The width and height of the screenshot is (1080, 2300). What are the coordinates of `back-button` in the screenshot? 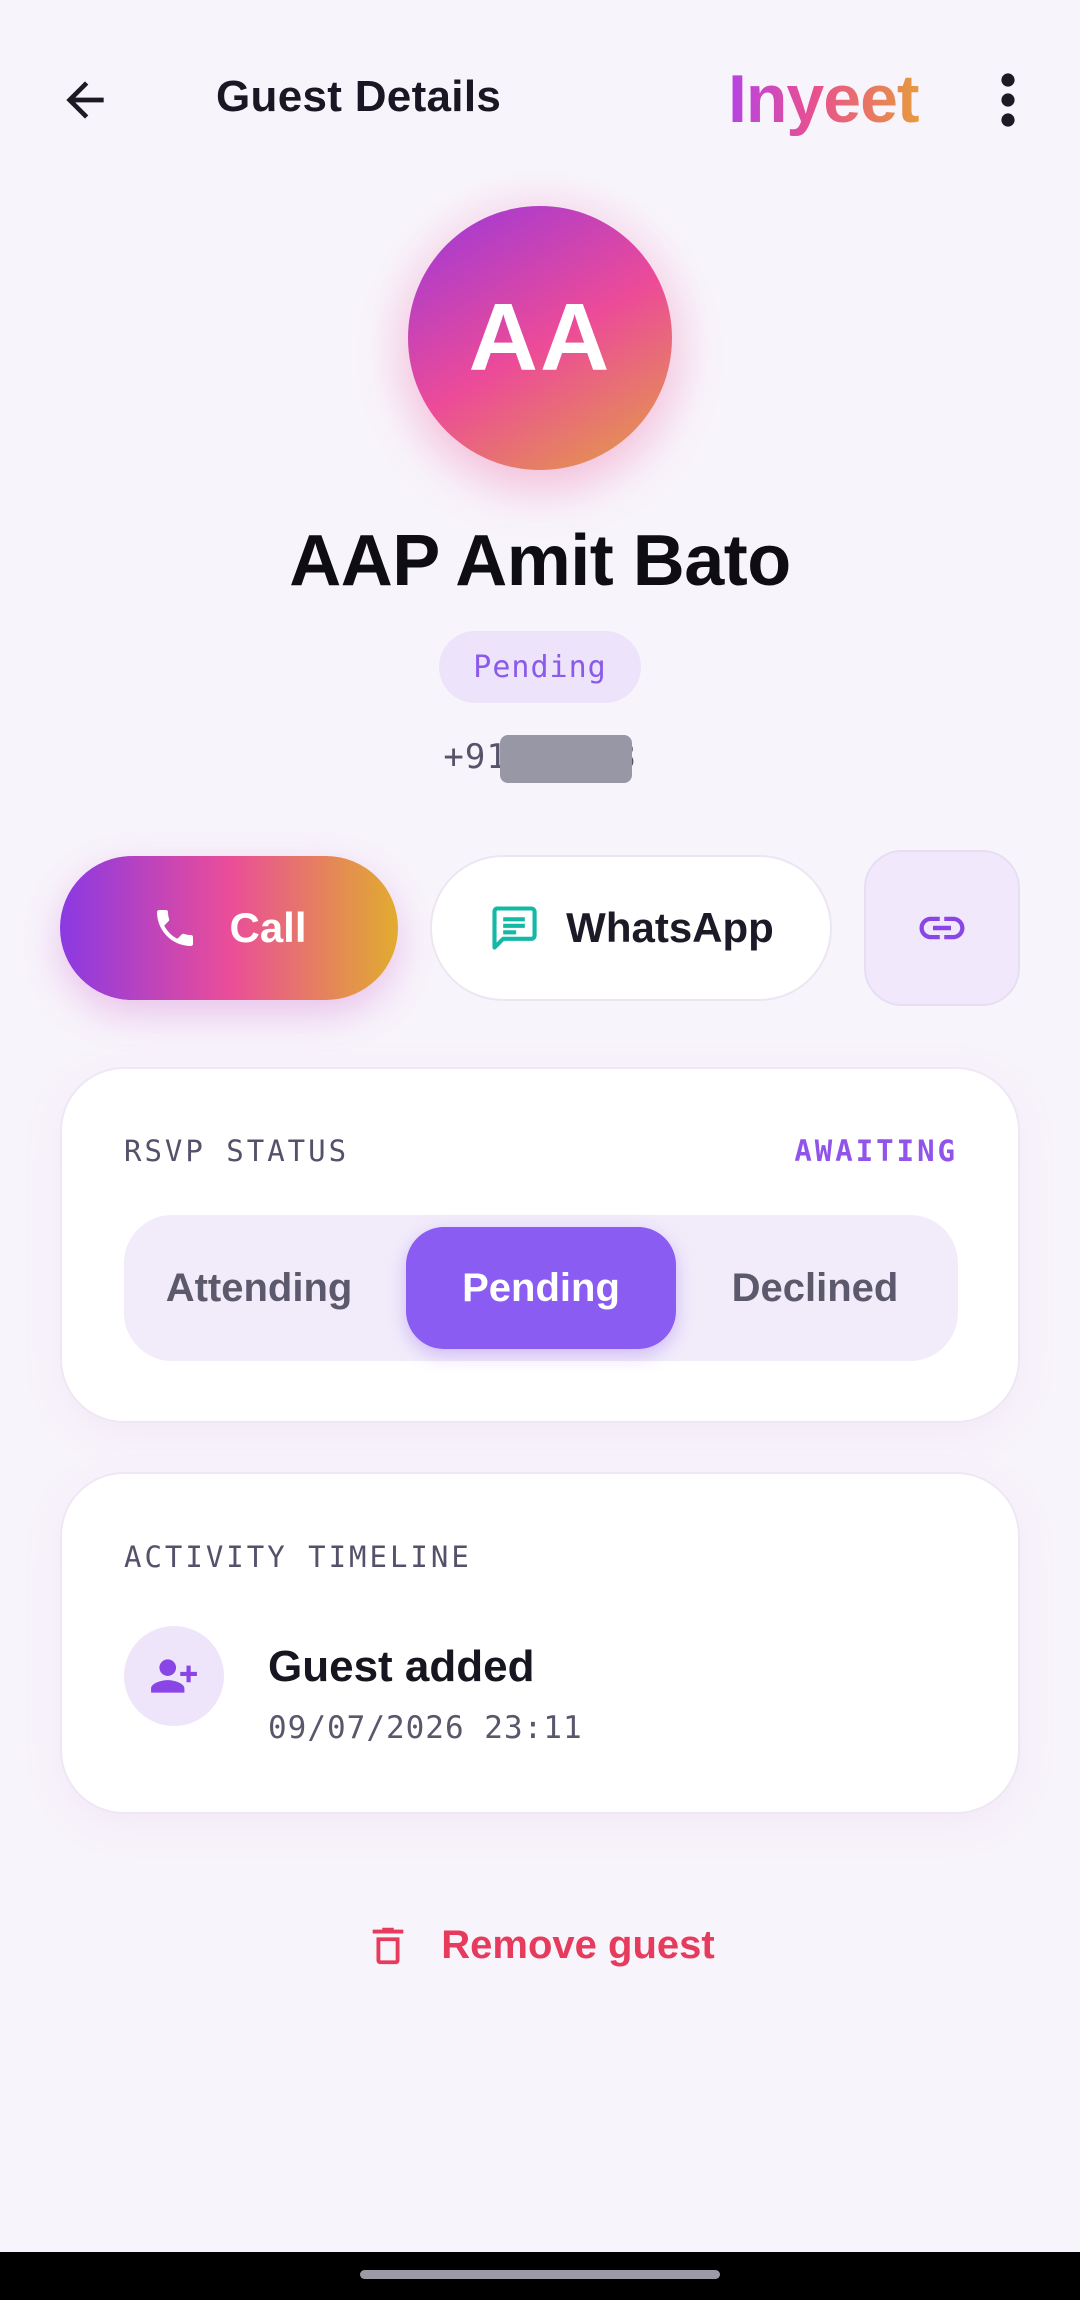 It's located at (85, 100).